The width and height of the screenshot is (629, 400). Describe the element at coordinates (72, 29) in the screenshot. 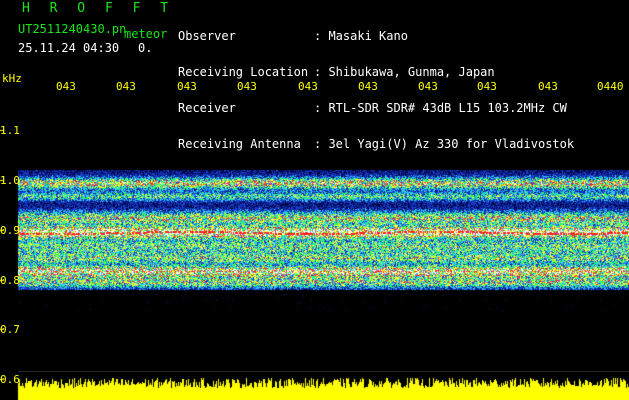

I see `filename-label: UT2511240430.pn` at that location.